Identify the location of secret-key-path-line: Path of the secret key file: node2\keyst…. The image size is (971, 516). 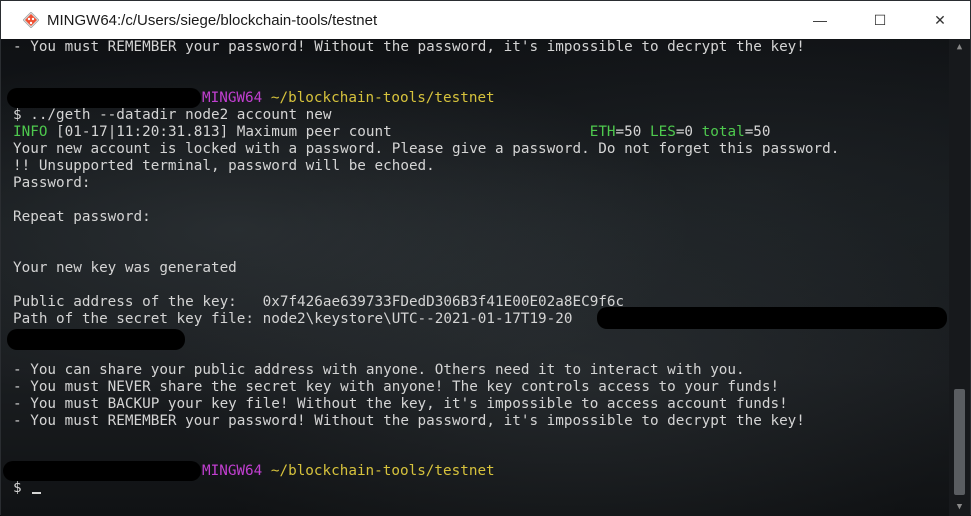
(293, 319).